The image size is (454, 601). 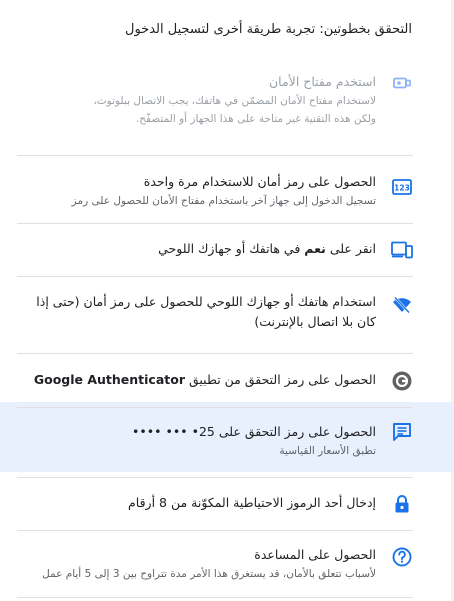 I want to click on option-title: الحصول على رمز التحقق على •••• ••• •25, so click(x=196, y=432).